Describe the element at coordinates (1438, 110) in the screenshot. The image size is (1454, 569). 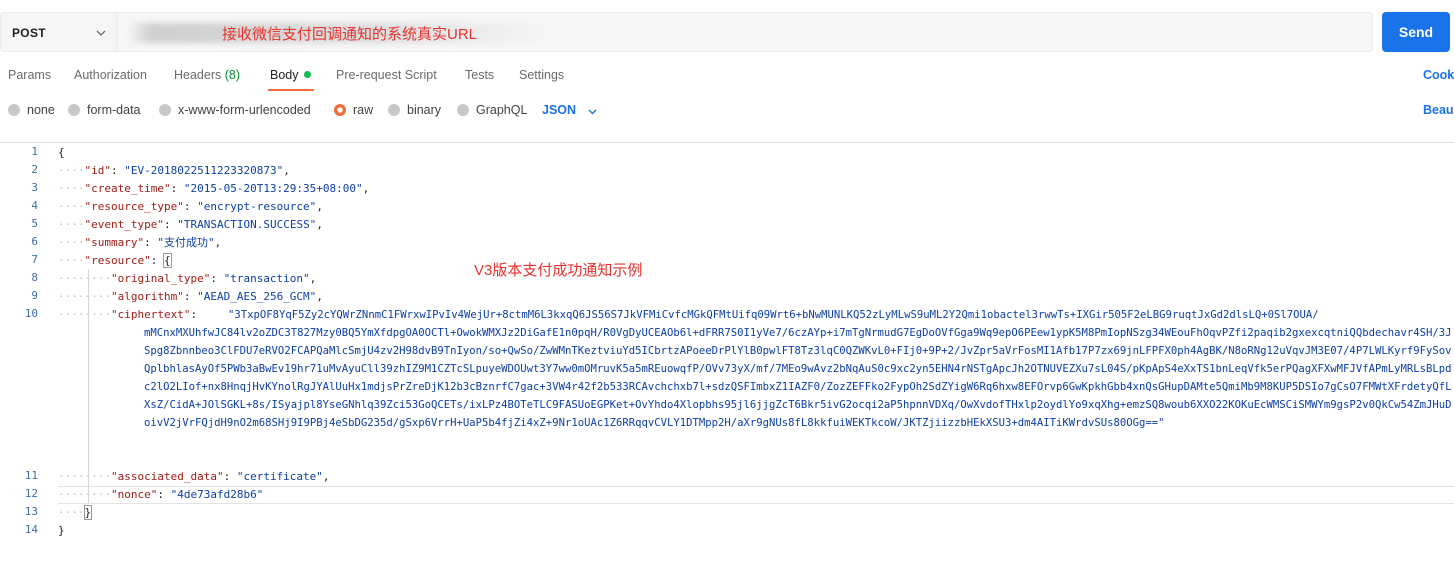
I see `beautify-link: Beau` at that location.